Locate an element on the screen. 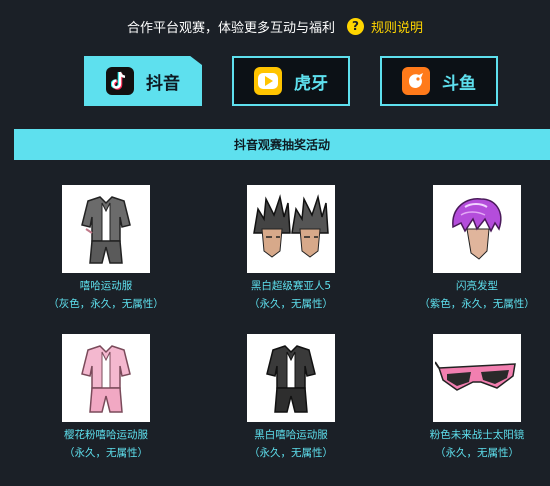  prize-item: 樱花粉嘻哈运动服 （永久，无属性） is located at coordinates (106, 397).